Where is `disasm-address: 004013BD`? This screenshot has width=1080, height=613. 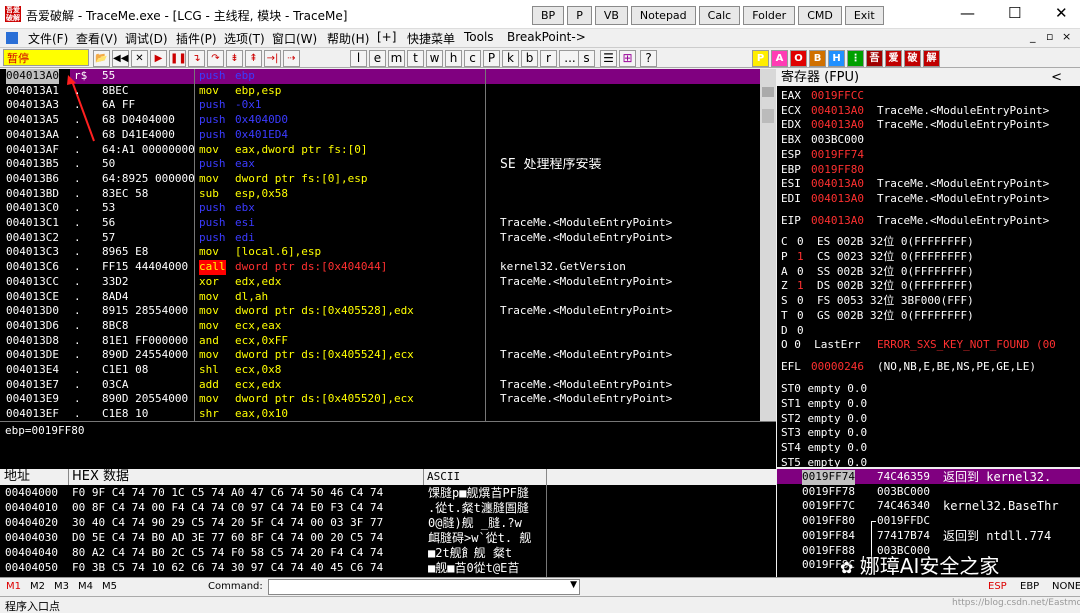
disasm-address: 004013BD is located at coordinates (32, 194).